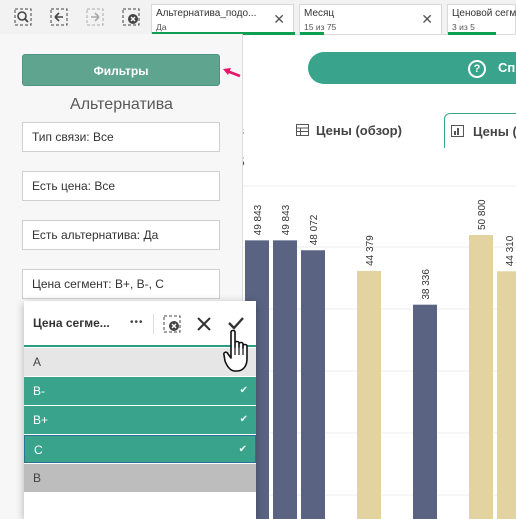 The image size is (516, 519). Describe the element at coordinates (121, 70) in the screenshot. I see `filters-button: Фильтры` at that location.